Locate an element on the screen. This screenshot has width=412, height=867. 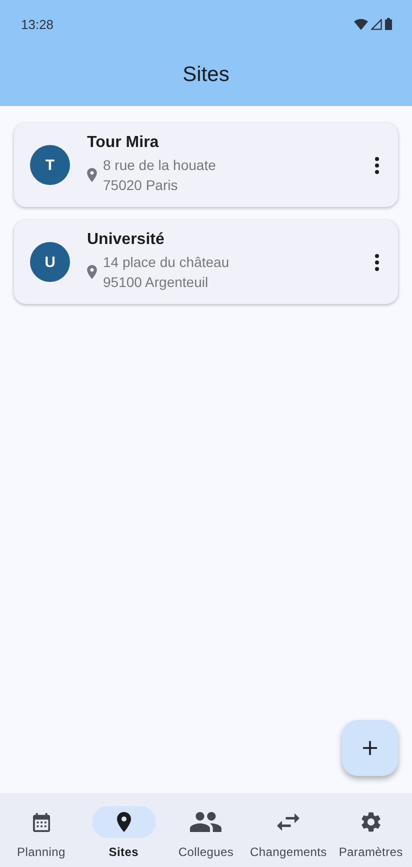
address-line: 75020 Paris is located at coordinates (141, 185).